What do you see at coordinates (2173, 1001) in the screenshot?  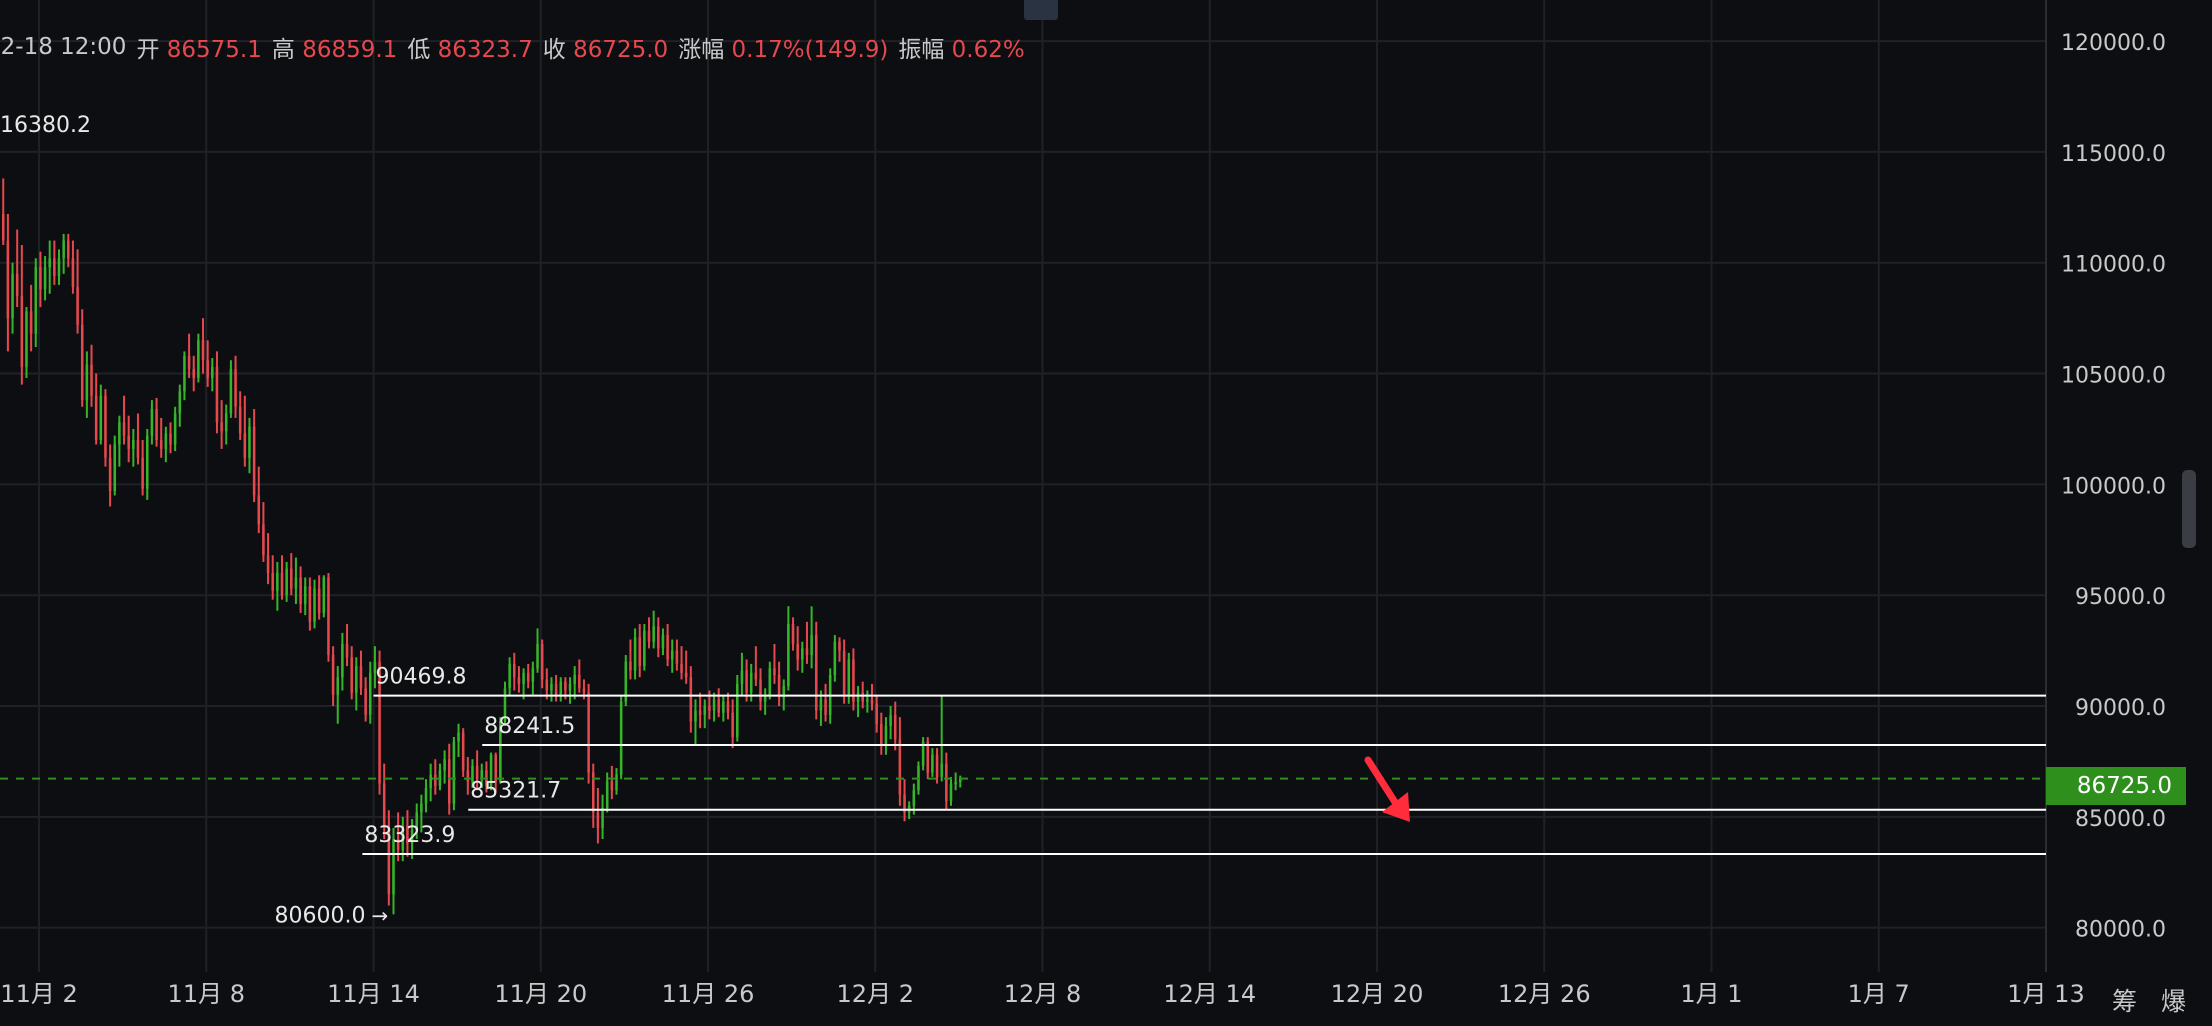 I see `liquidation-button: 爆` at bounding box center [2173, 1001].